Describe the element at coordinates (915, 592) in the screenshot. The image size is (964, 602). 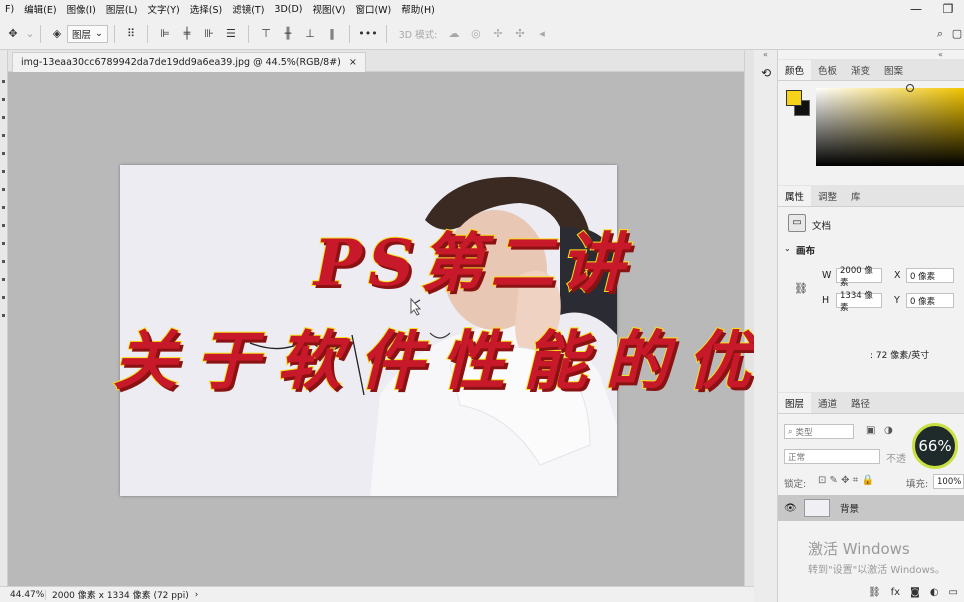
I see `mask-icon: ◙` at that location.